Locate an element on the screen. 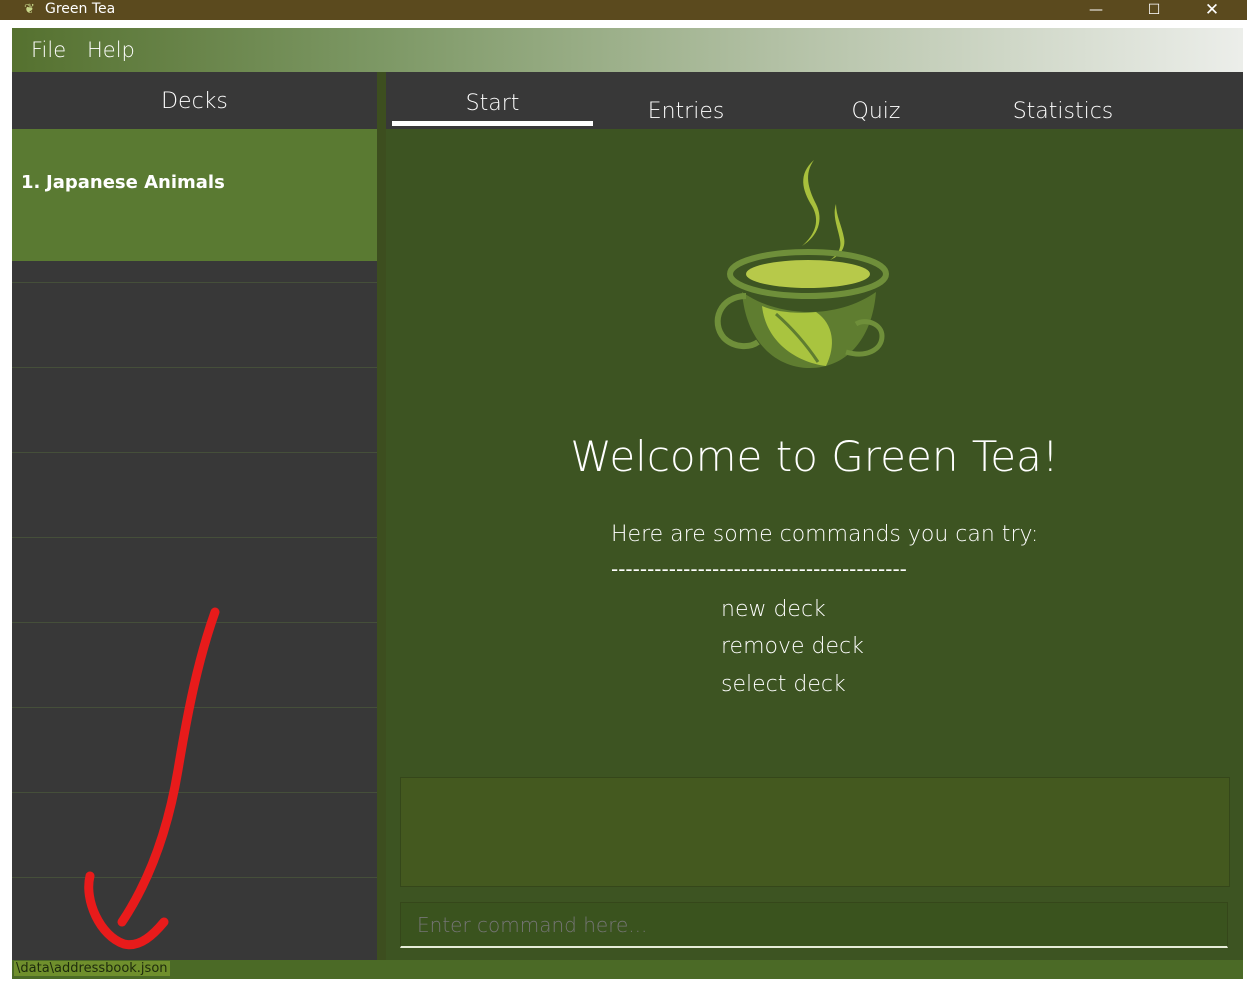 This screenshot has width=1247, height=996. tea-leaf-icon: ❦ is located at coordinates (29, 9).